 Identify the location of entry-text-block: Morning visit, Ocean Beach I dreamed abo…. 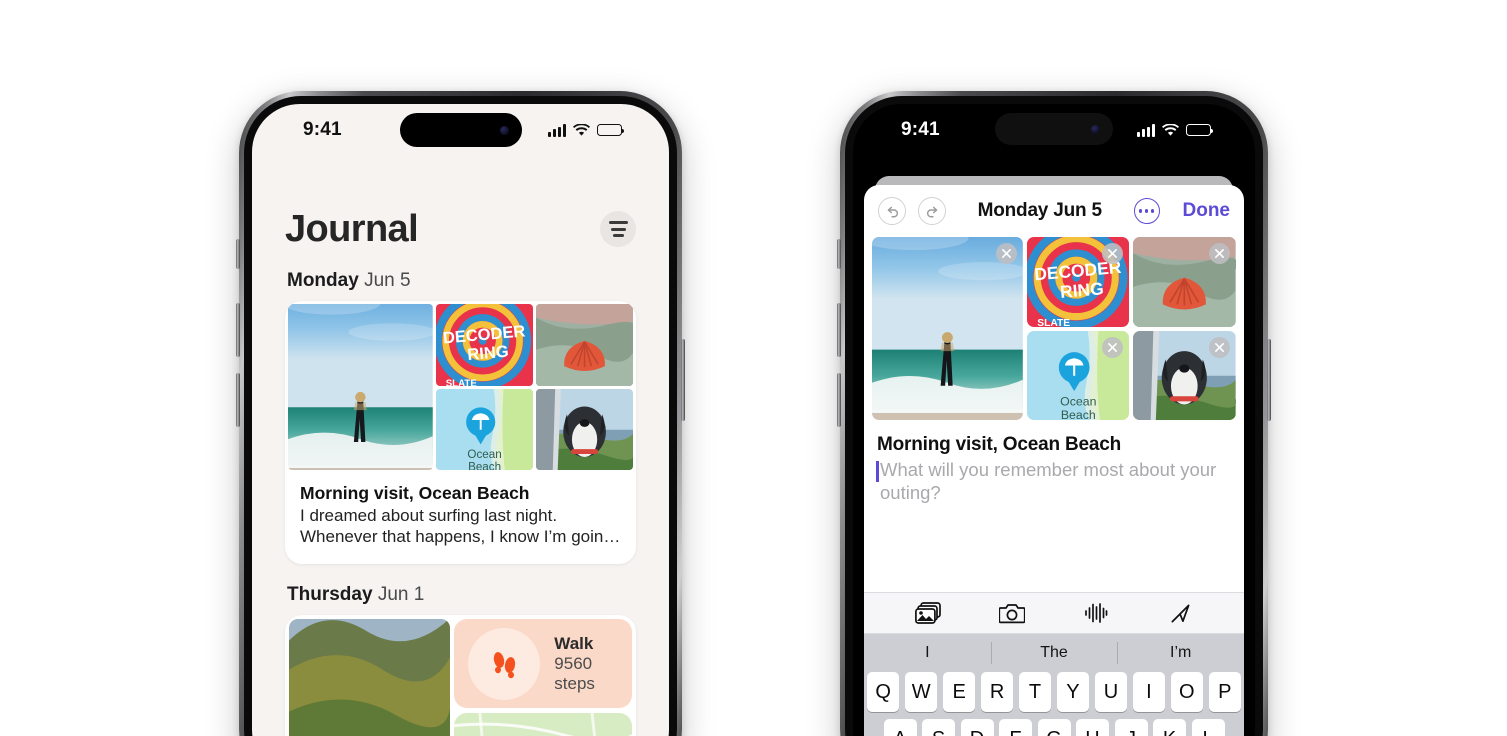
(460, 518).